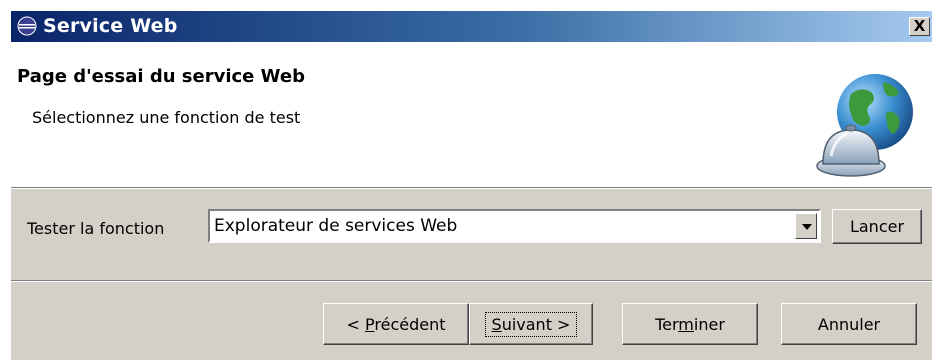  I want to click on back-button: < Précédent, so click(396, 324).